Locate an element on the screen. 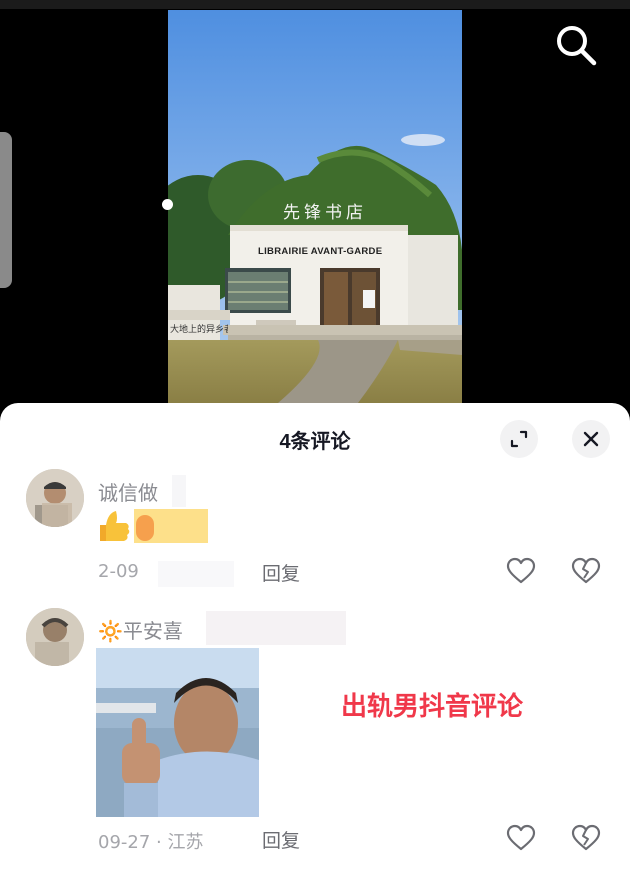 The height and width of the screenshot is (873, 630). comment-location: 江苏 is located at coordinates (185, 842).